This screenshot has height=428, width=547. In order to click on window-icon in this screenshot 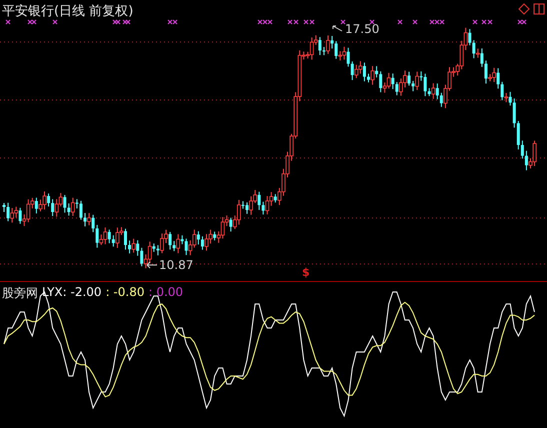, I will do `click(539, 9)`.